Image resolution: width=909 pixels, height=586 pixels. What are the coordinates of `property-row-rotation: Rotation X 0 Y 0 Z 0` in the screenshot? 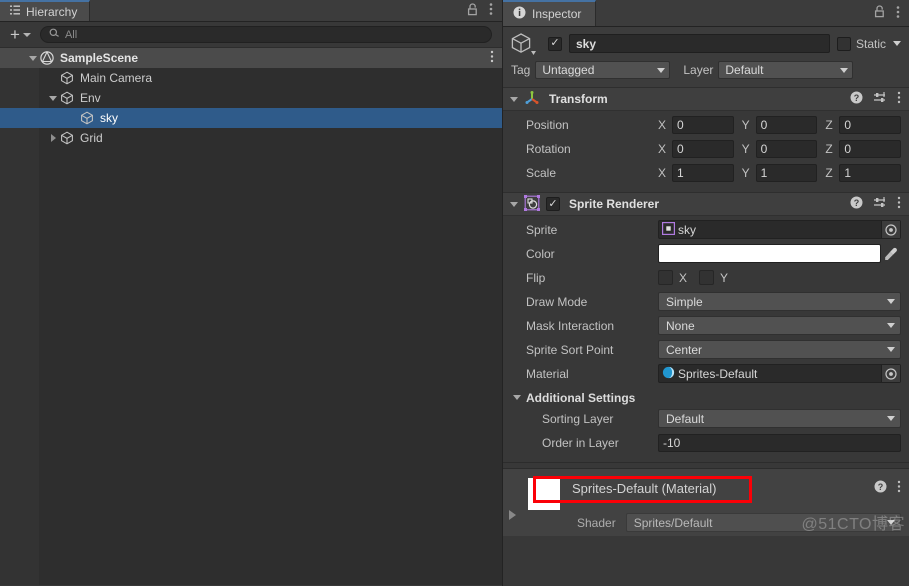 It's located at (706, 148).